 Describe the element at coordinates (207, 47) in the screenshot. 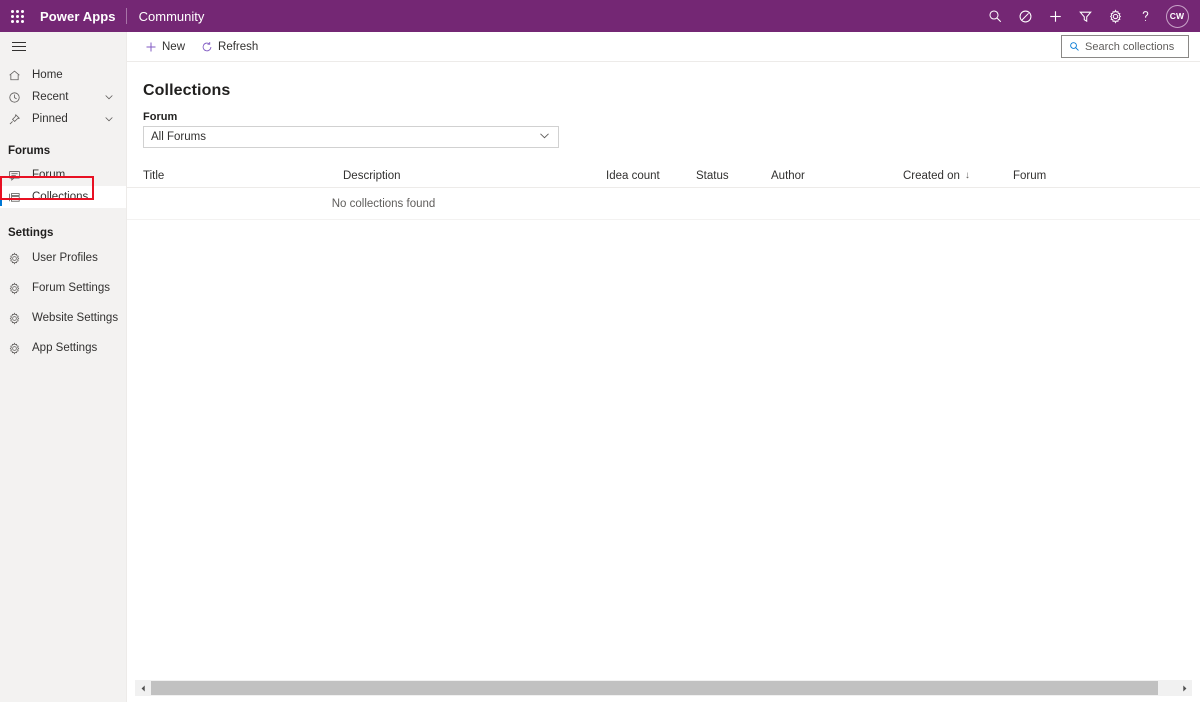

I see `refresh-icon` at that location.